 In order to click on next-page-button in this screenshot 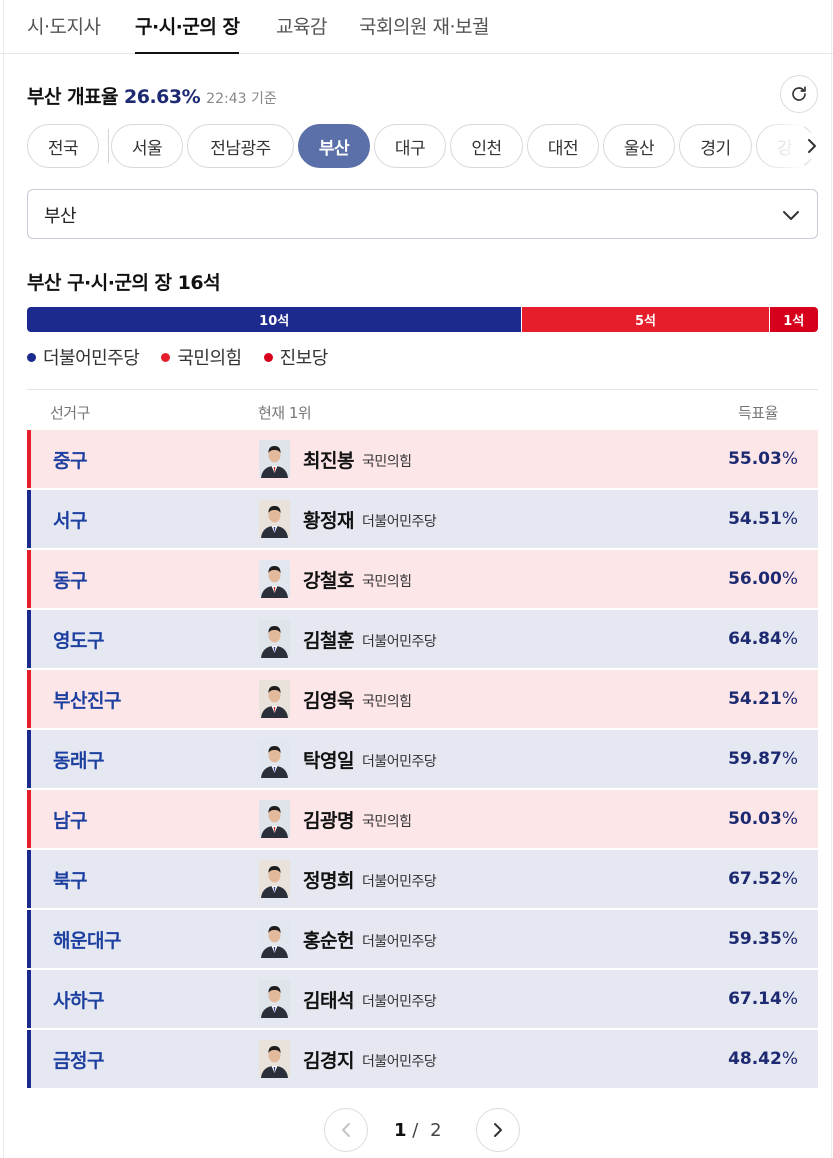, I will do `click(498, 1130)`.